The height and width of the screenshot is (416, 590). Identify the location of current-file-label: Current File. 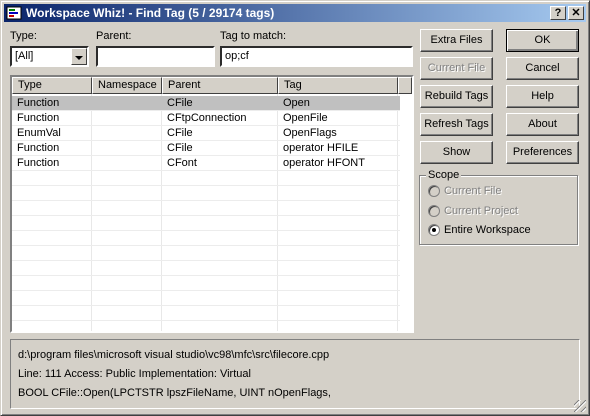
(456, 68).